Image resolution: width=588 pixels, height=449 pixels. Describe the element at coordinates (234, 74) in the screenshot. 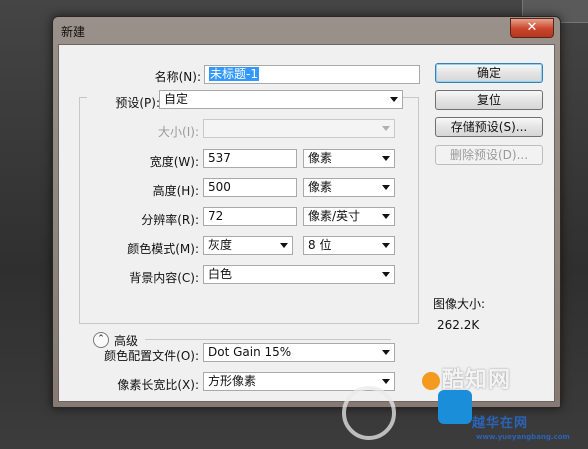

I see `name-value: 未标题-1` at that location.